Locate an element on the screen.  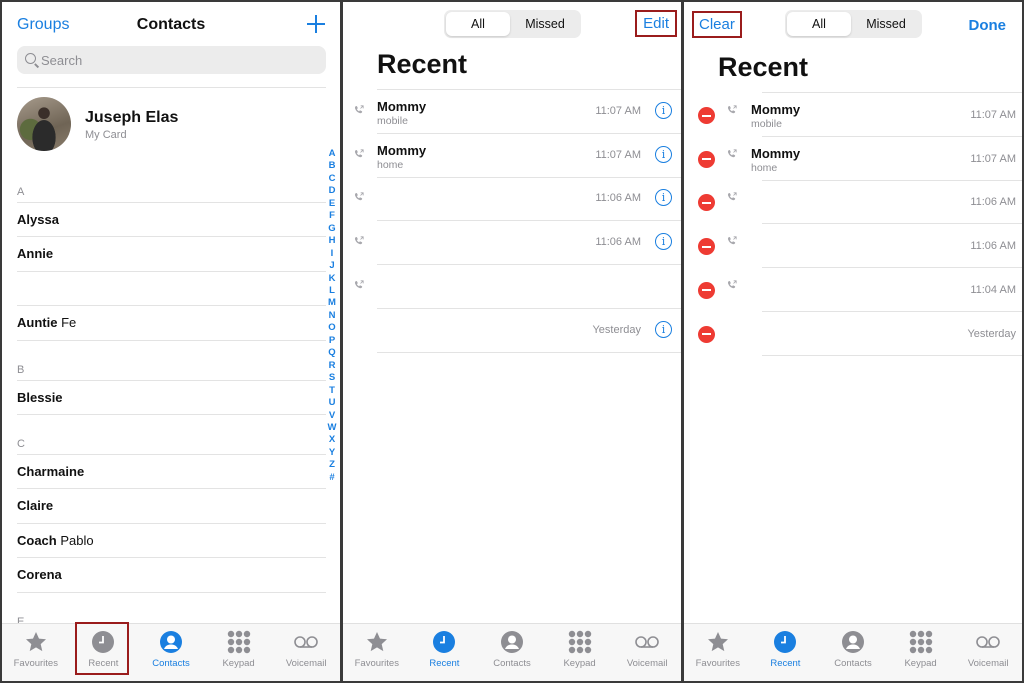
index-letter: N is located at coordinates (332, 316).